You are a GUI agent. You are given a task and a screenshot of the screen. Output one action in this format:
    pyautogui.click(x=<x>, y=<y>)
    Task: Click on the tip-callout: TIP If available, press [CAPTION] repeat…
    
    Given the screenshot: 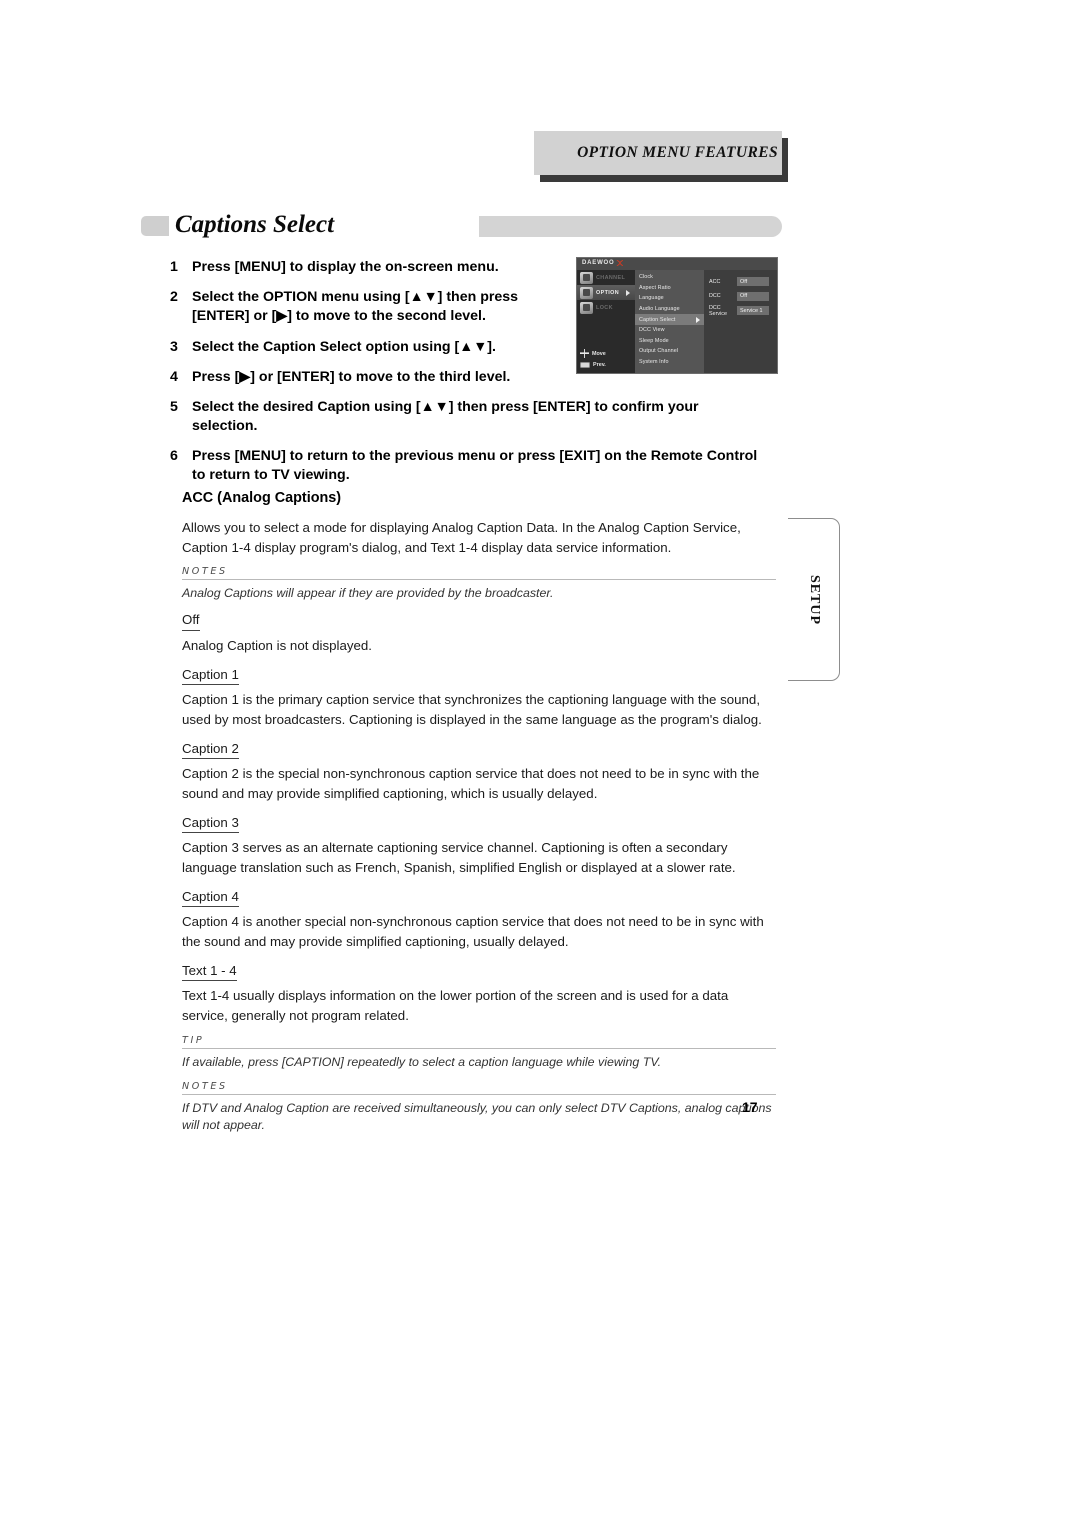 What is the action you would take?
    pyautogui.click(x=479, y=1053)
    